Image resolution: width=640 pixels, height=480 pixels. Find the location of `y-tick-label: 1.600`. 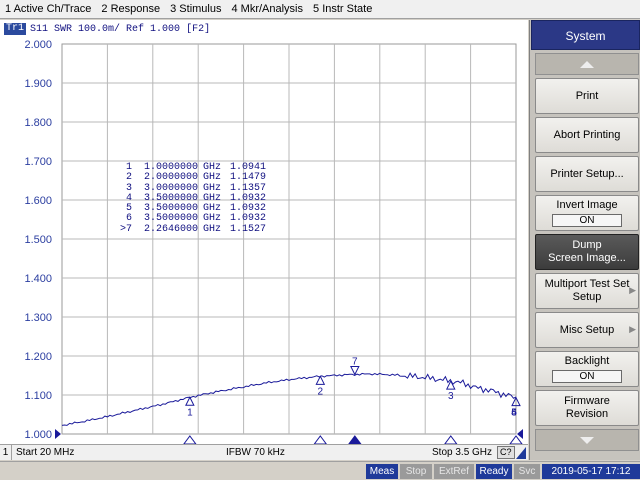

y-tick-label: 1.600 is located at coordinates (38, 201).